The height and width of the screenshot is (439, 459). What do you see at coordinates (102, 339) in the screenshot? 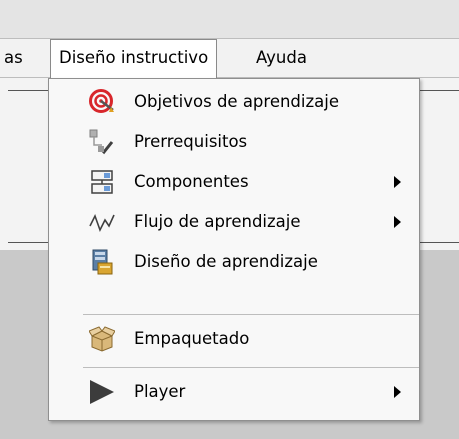
I see `package-icon` at bounding box center [102, 339].